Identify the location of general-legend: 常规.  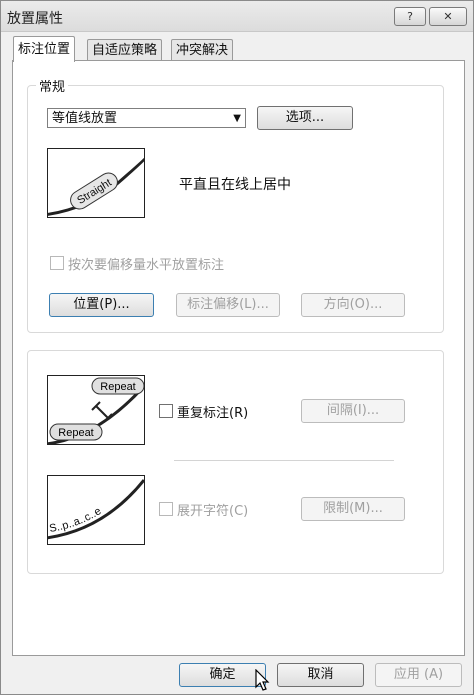
(52, 85).